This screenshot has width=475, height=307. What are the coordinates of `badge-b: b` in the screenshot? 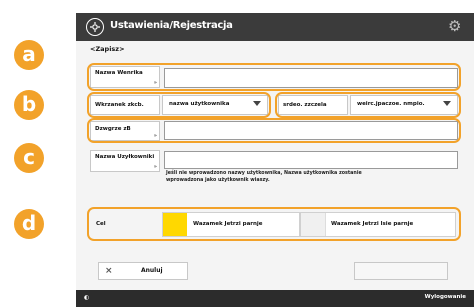 It's located at (29, 105).